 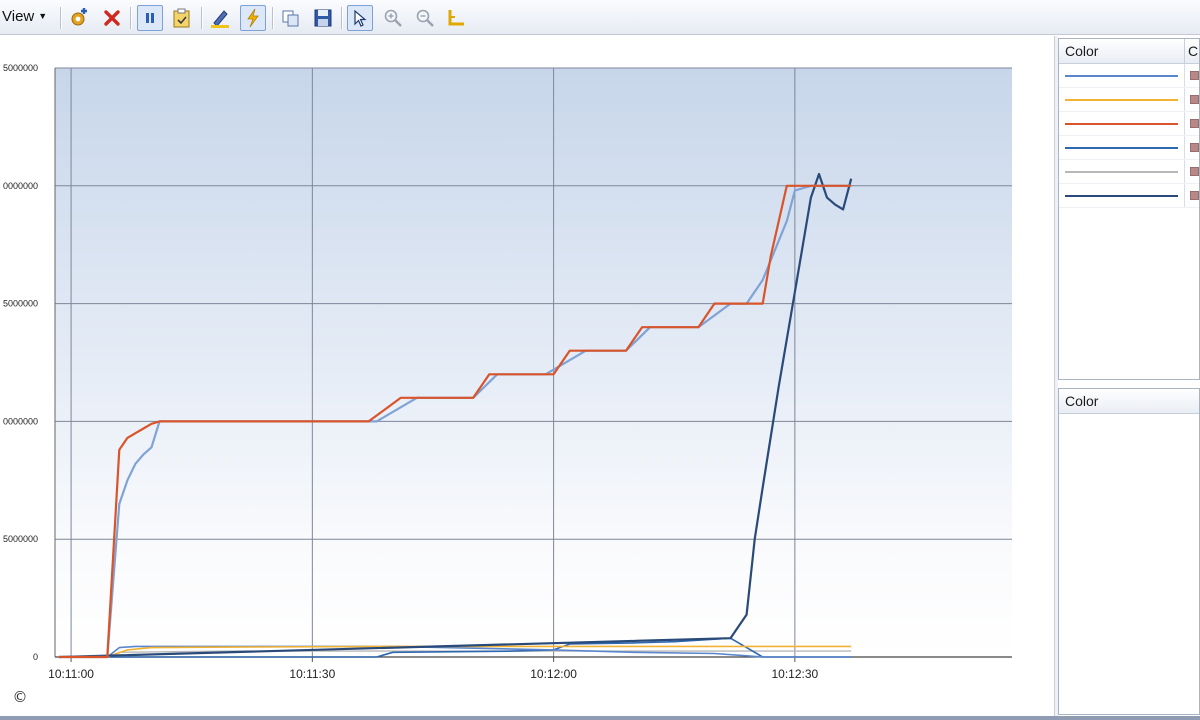 I want to click on properties-button, so click(x=253, y=18).